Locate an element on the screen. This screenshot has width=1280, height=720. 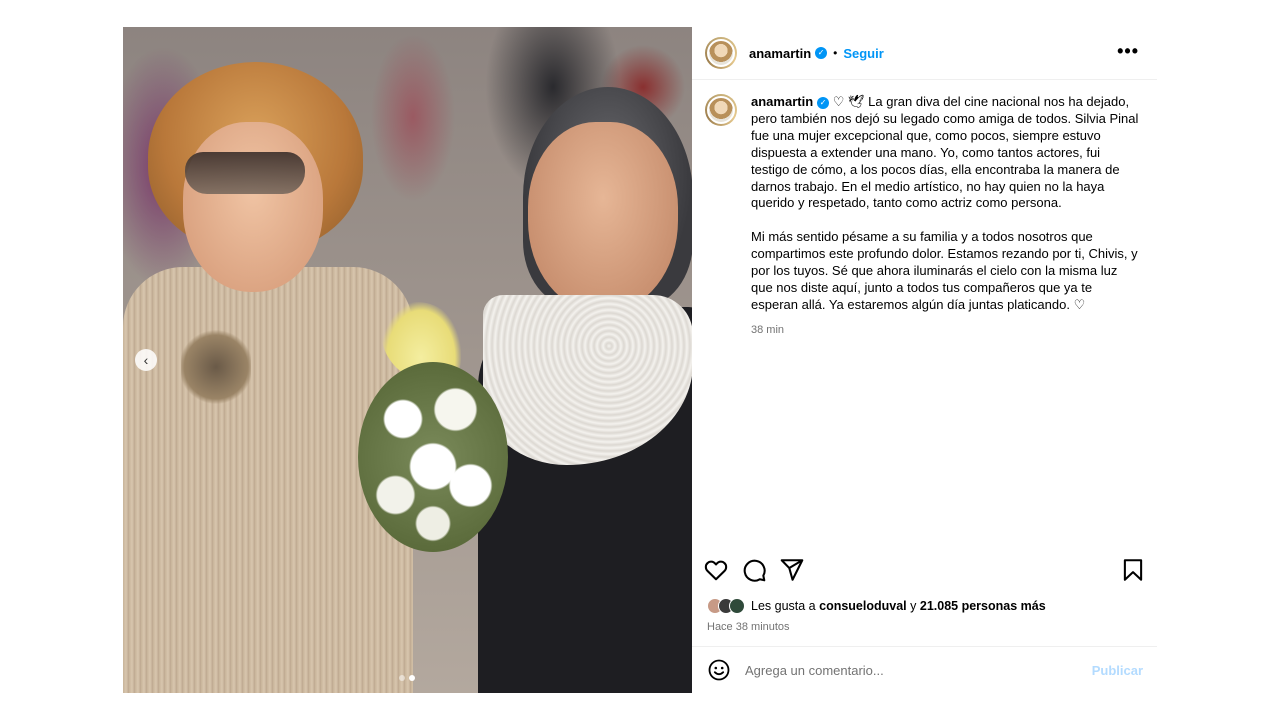
caption-username: anamartin is located at coordinates (782, 101).